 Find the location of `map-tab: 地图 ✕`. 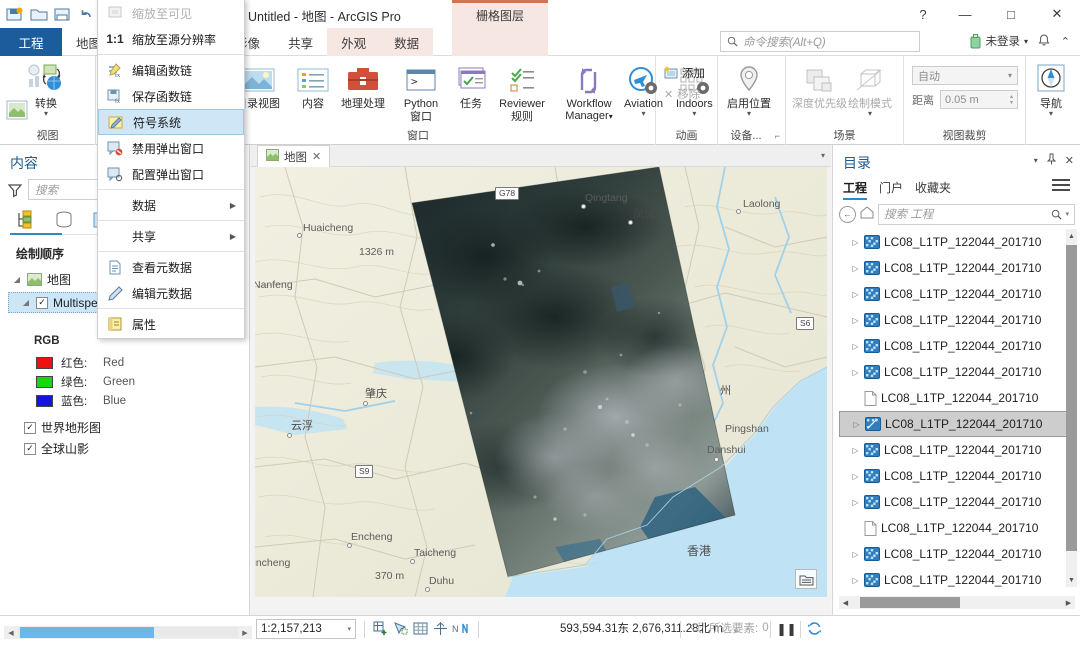

map-tab: 地图 ✕ is located at coordinates (294, 156).